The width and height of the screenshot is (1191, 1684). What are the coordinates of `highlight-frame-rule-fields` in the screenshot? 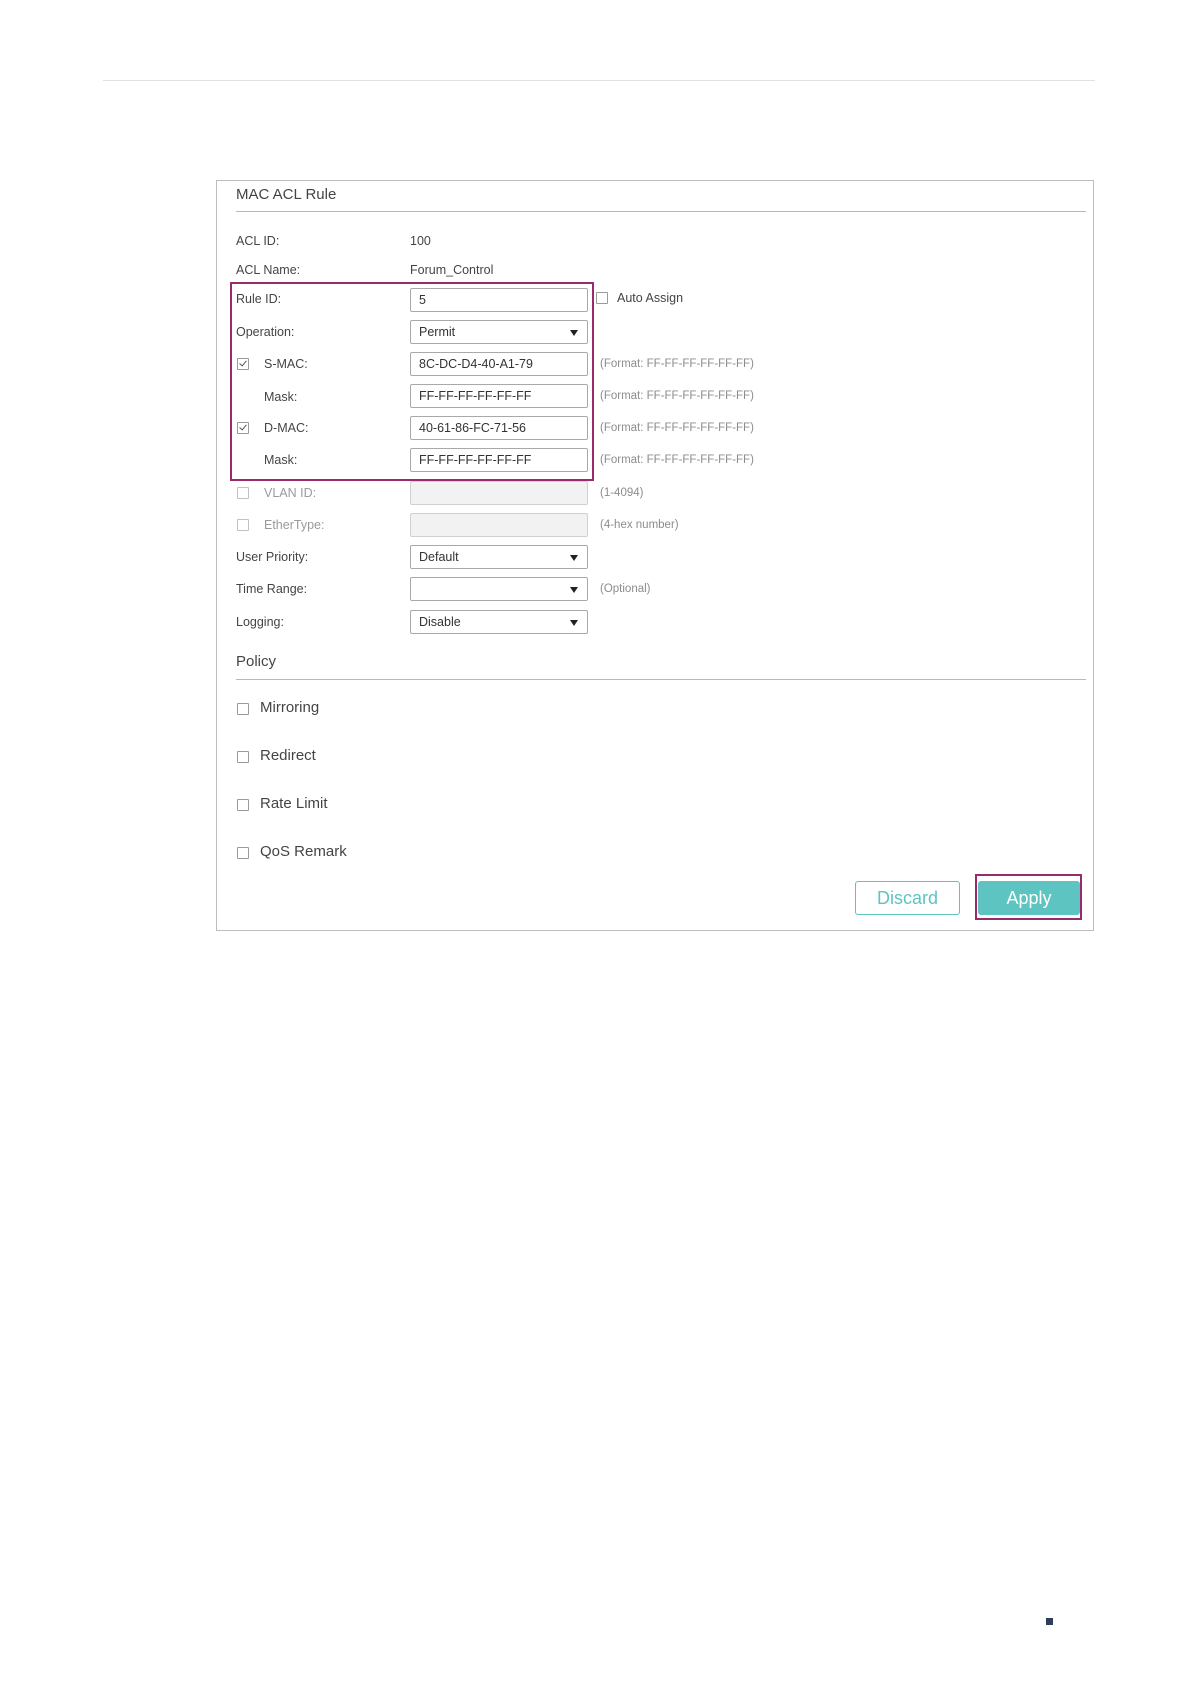 It's located at (412, 381).